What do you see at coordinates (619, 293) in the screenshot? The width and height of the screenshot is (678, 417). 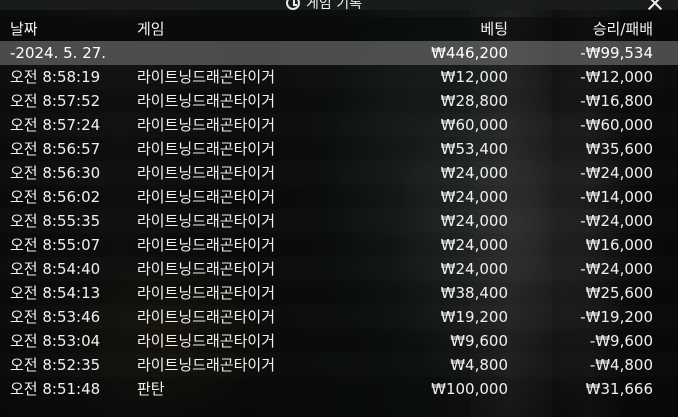 I see `row-result: ₩25,600` at bounding box center [619, 293].